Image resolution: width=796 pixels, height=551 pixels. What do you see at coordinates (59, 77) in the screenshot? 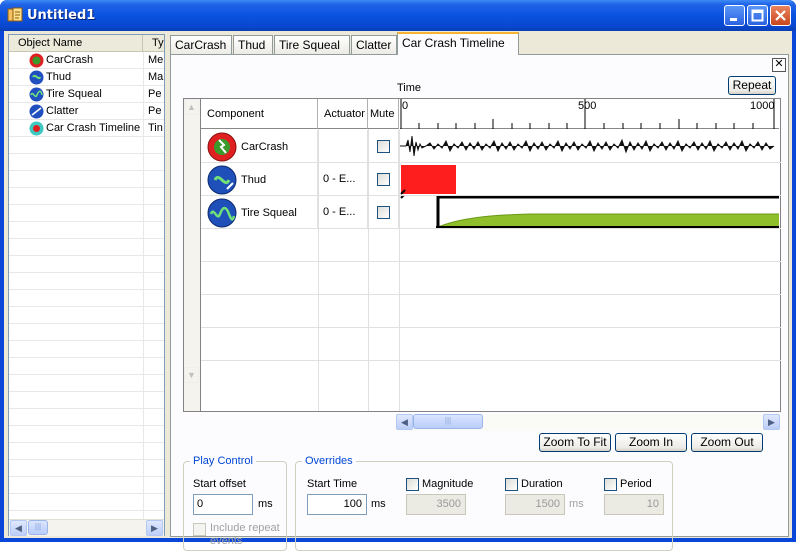
I see `list-item-name: Thud` at bounding box center [59, 77].